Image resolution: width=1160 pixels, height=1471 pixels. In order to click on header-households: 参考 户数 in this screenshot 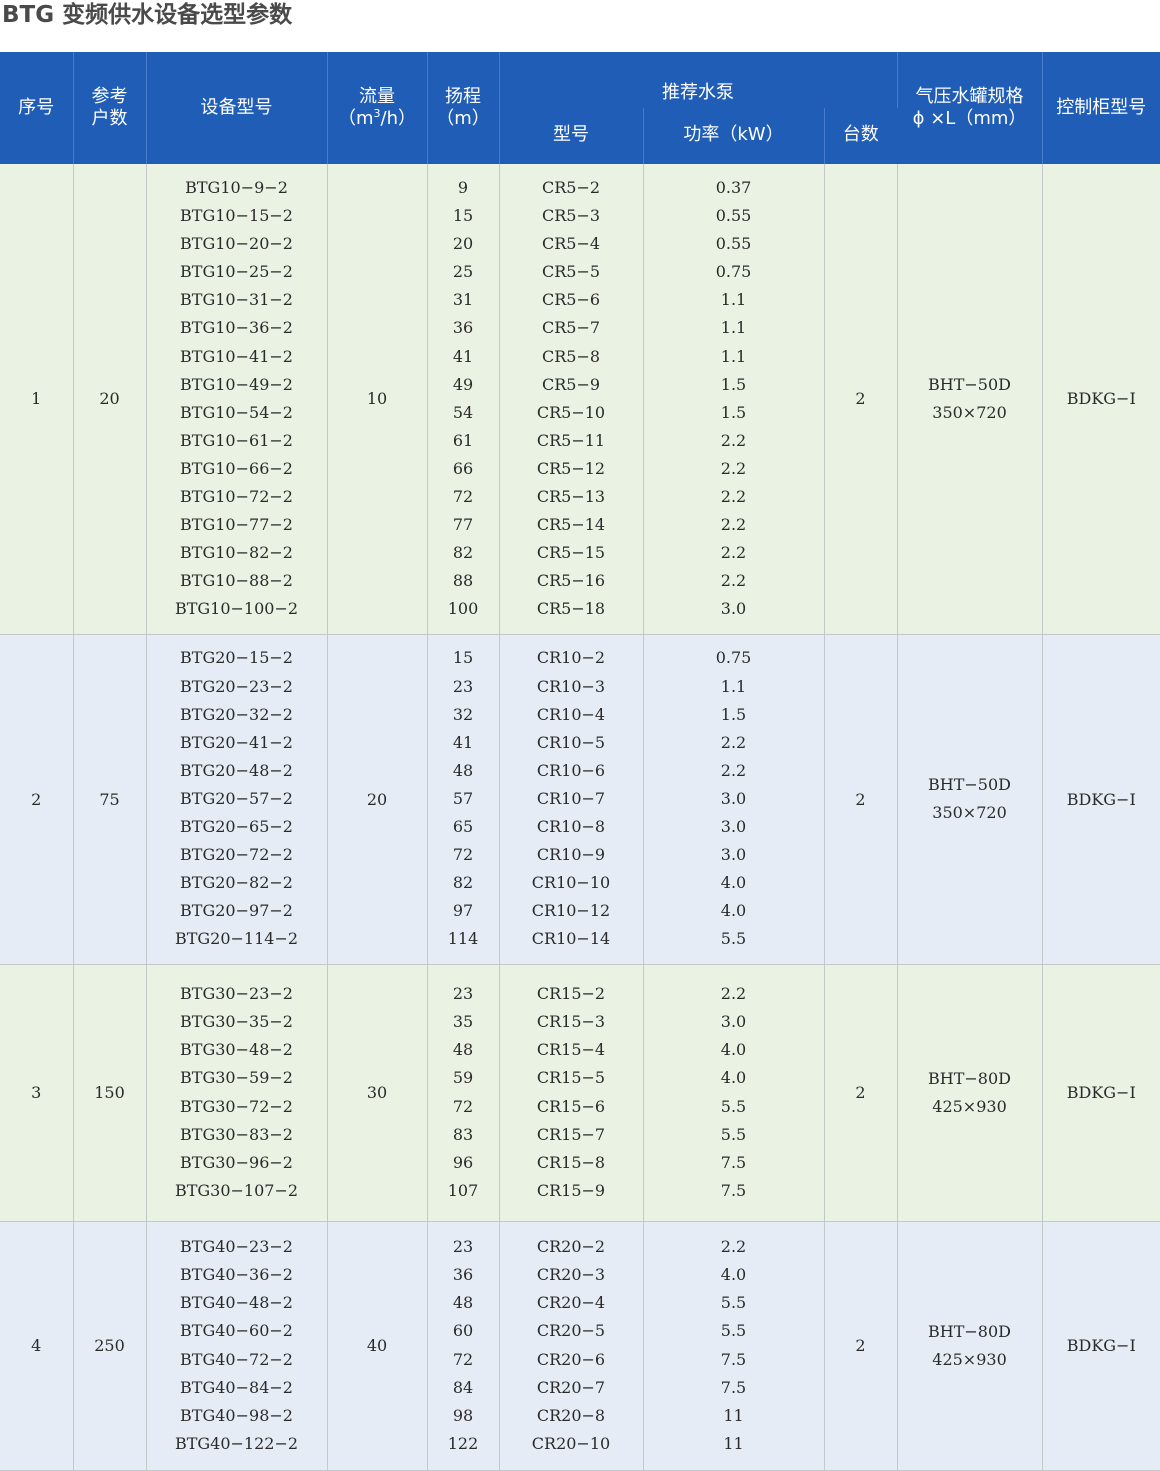, I will do `click(110, 108)`.